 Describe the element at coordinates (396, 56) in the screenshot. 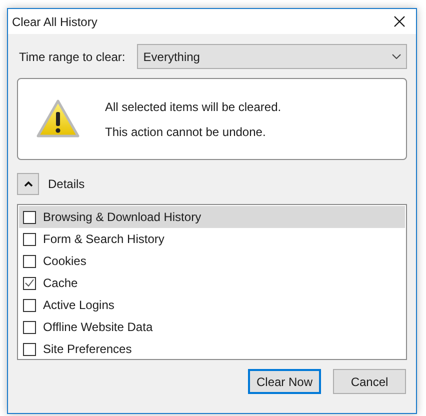

I see `chevron-down-icon` at that location.